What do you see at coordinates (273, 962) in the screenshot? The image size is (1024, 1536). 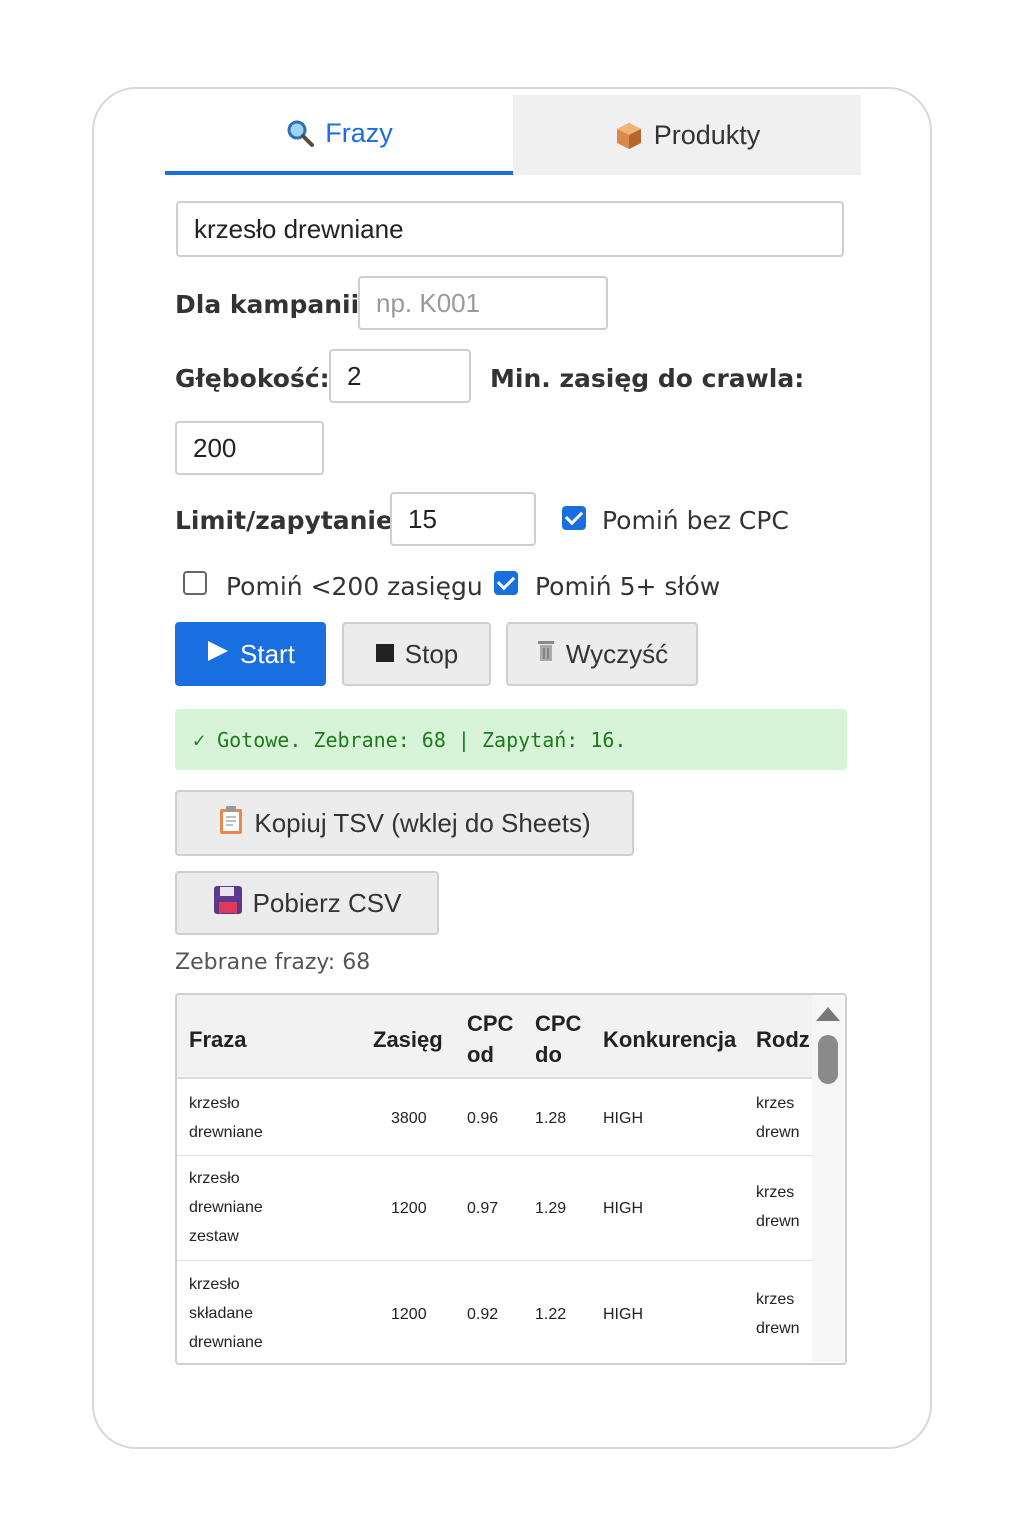 I see `collected-count: Zebrane frazy: 68` at bounding box center [273, 962].